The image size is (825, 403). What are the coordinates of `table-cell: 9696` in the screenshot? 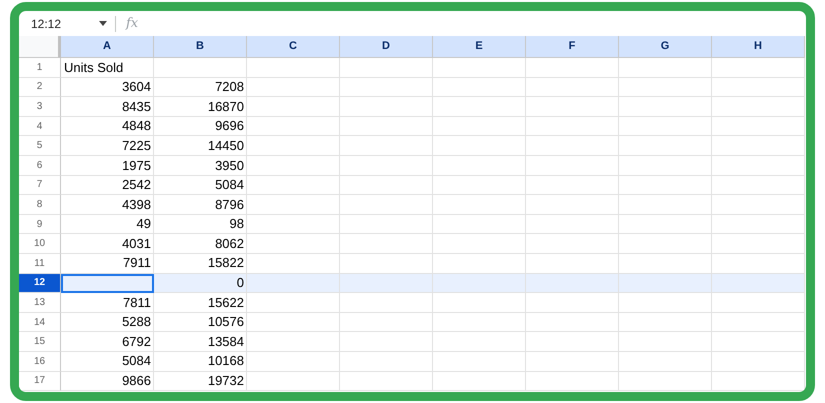 It's located at (200, 126).